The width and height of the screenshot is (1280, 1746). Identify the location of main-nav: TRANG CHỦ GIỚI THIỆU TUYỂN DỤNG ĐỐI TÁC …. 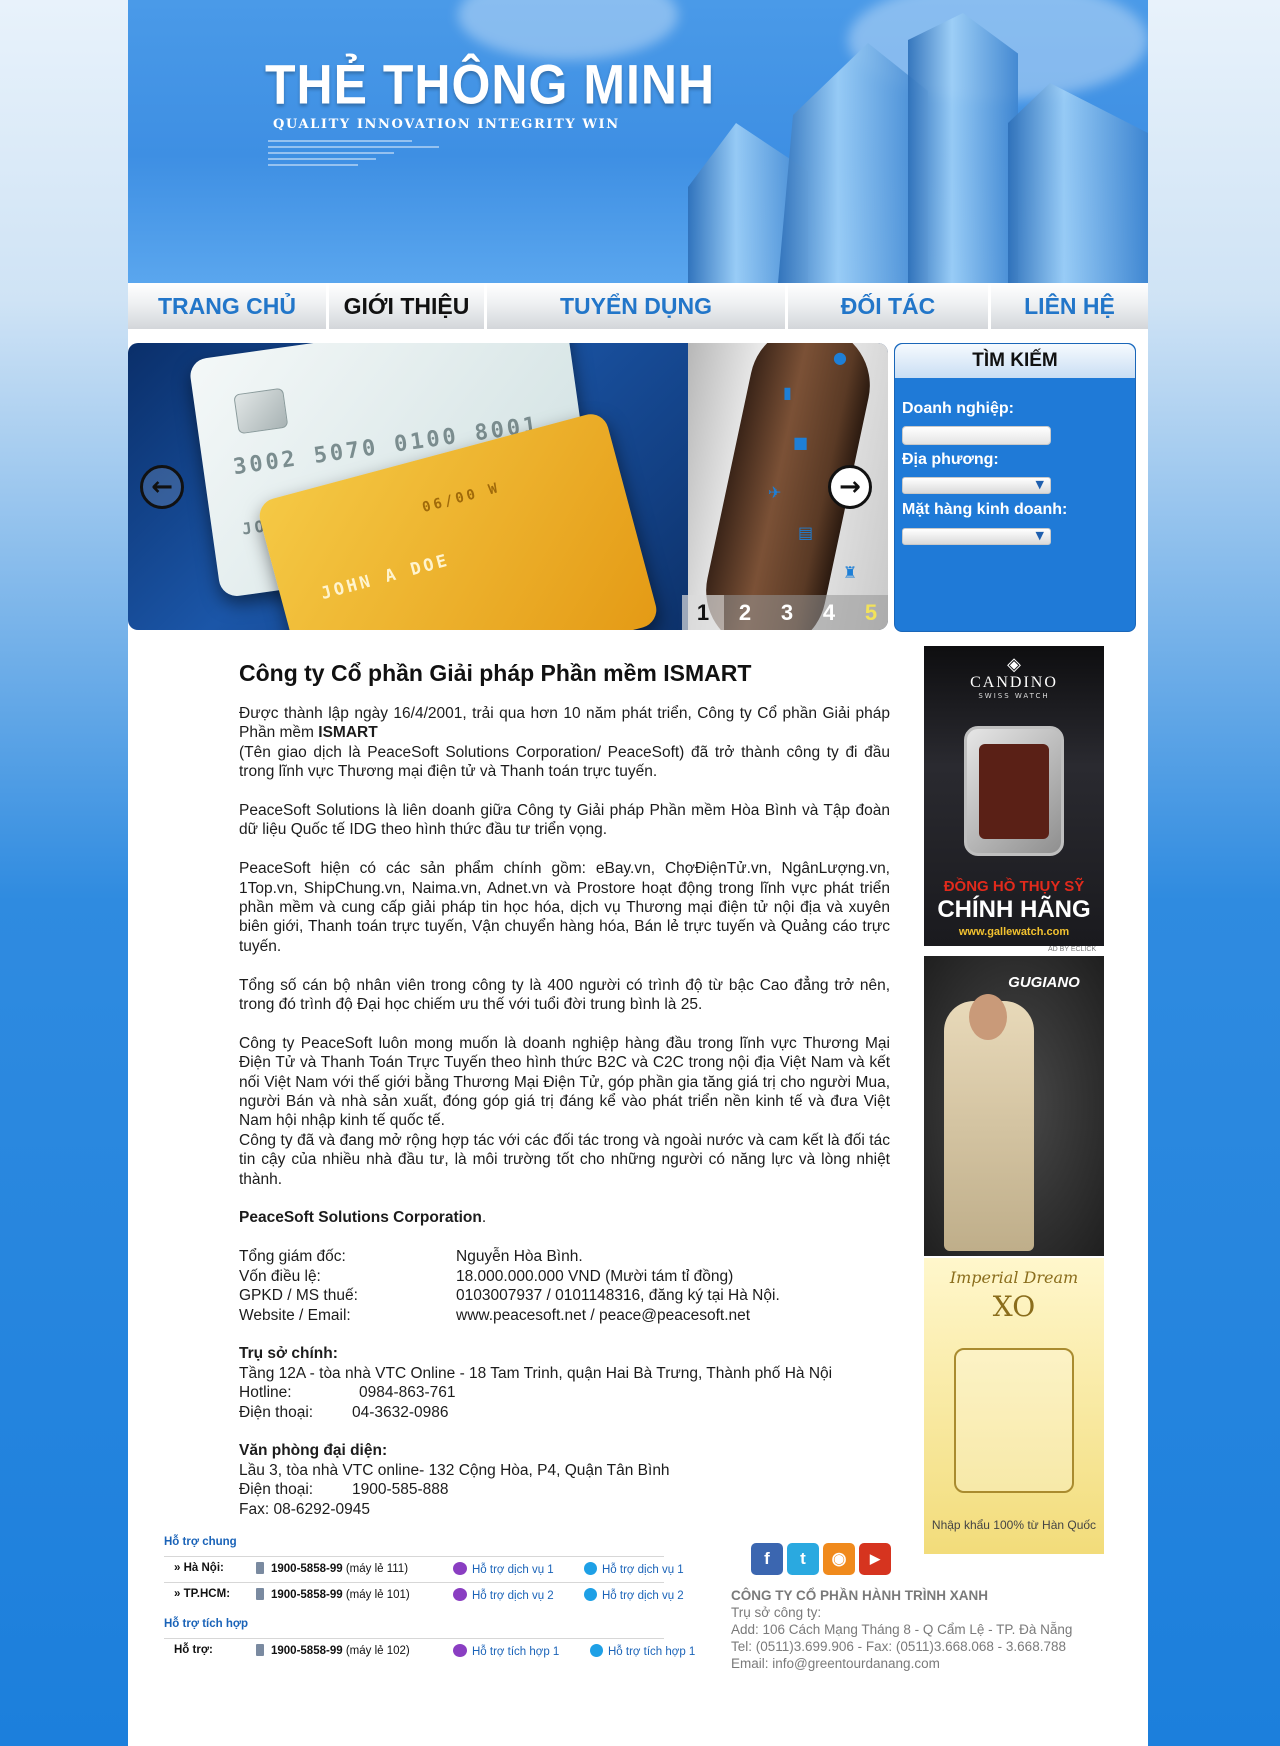
(638, 306).